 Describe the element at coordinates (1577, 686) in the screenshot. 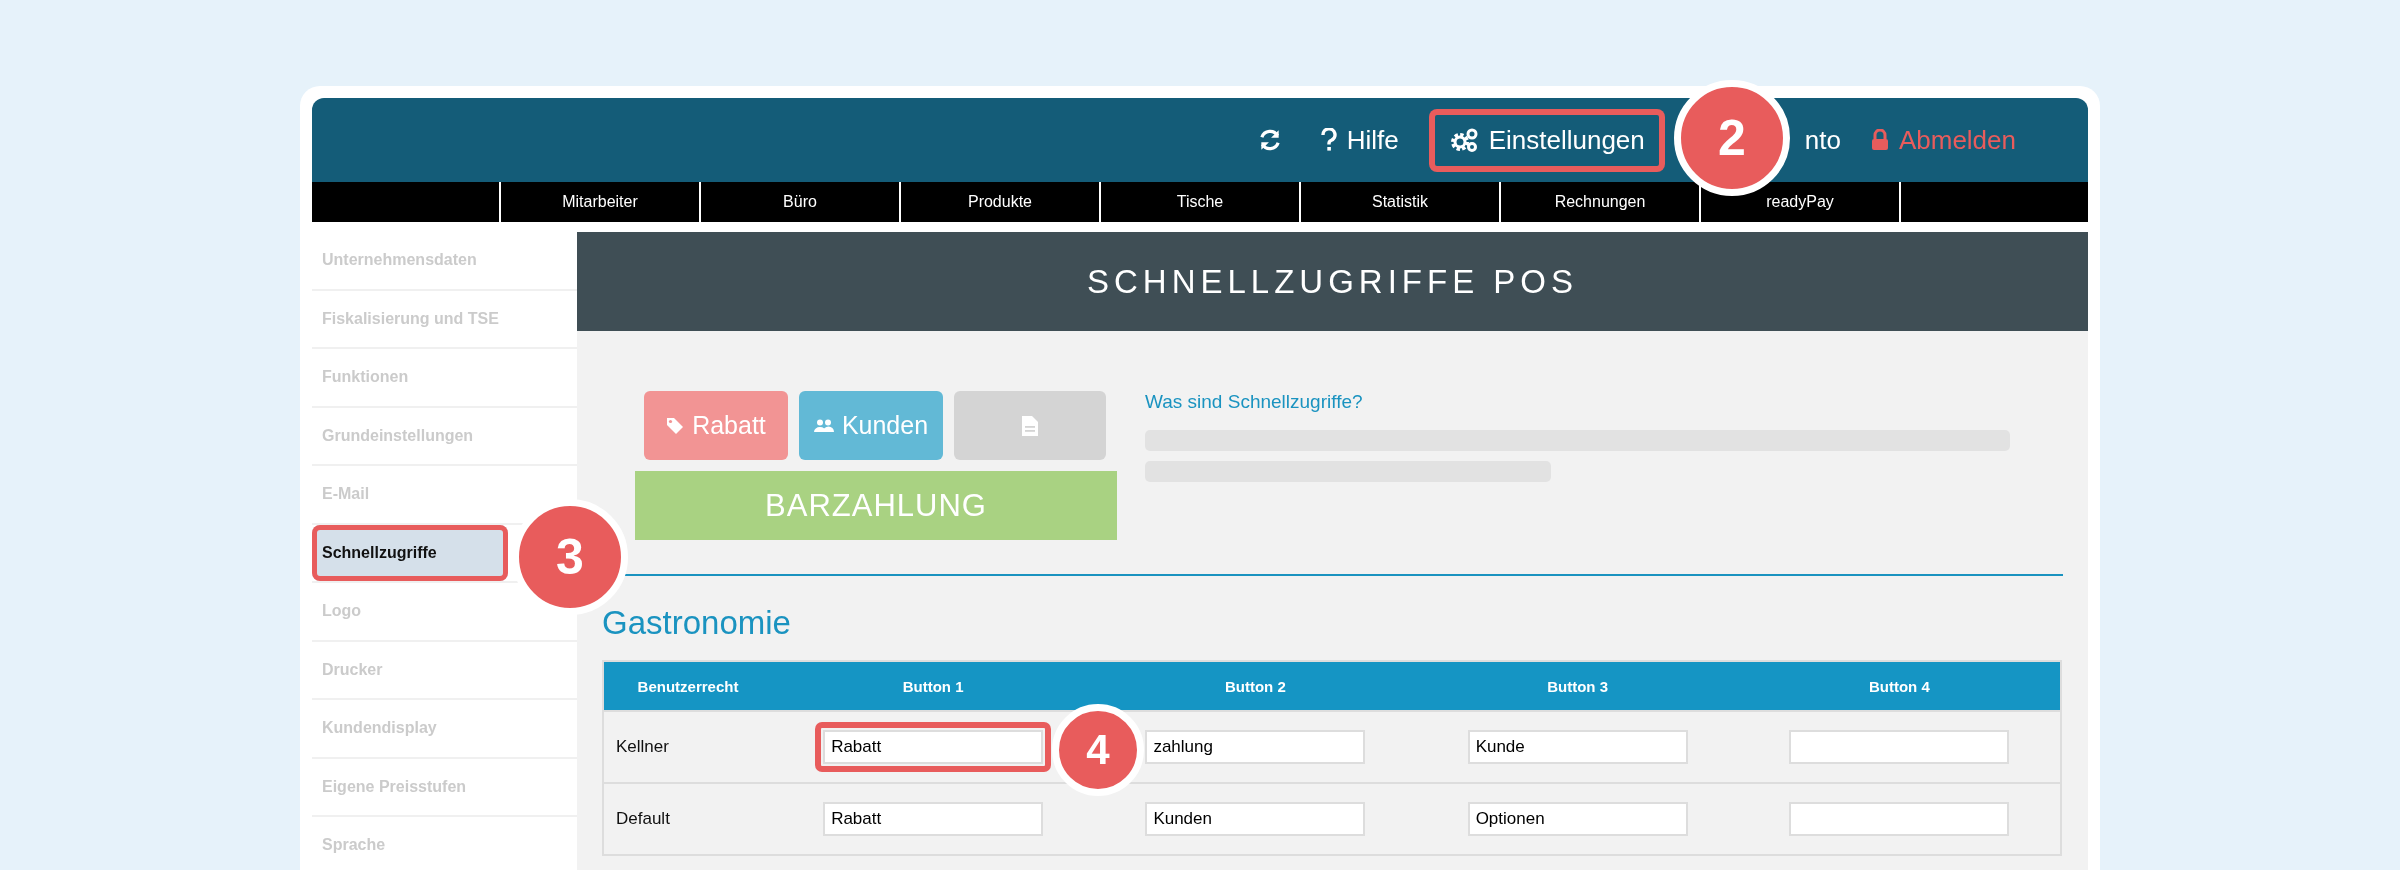

I see `column-header: Button 3` at that location.